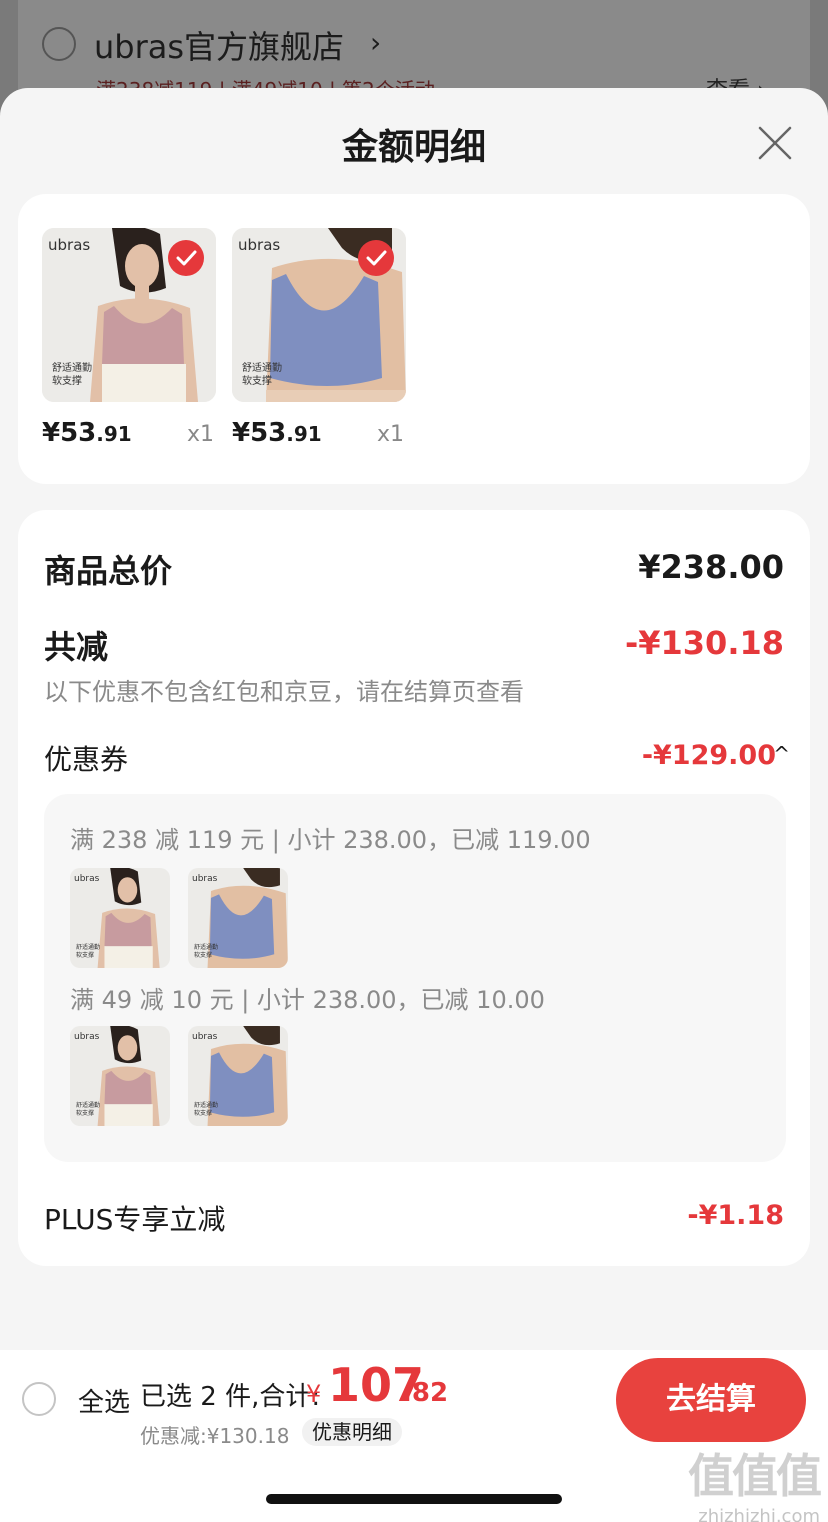 This screenshot has height=1522, width=828. What do you see at coordinates (284, 692) in the screenshot?
I see `reduction-note: 以下优惠不包含红包和京豆，请在结算页查看` at bounding box center [284, 692].